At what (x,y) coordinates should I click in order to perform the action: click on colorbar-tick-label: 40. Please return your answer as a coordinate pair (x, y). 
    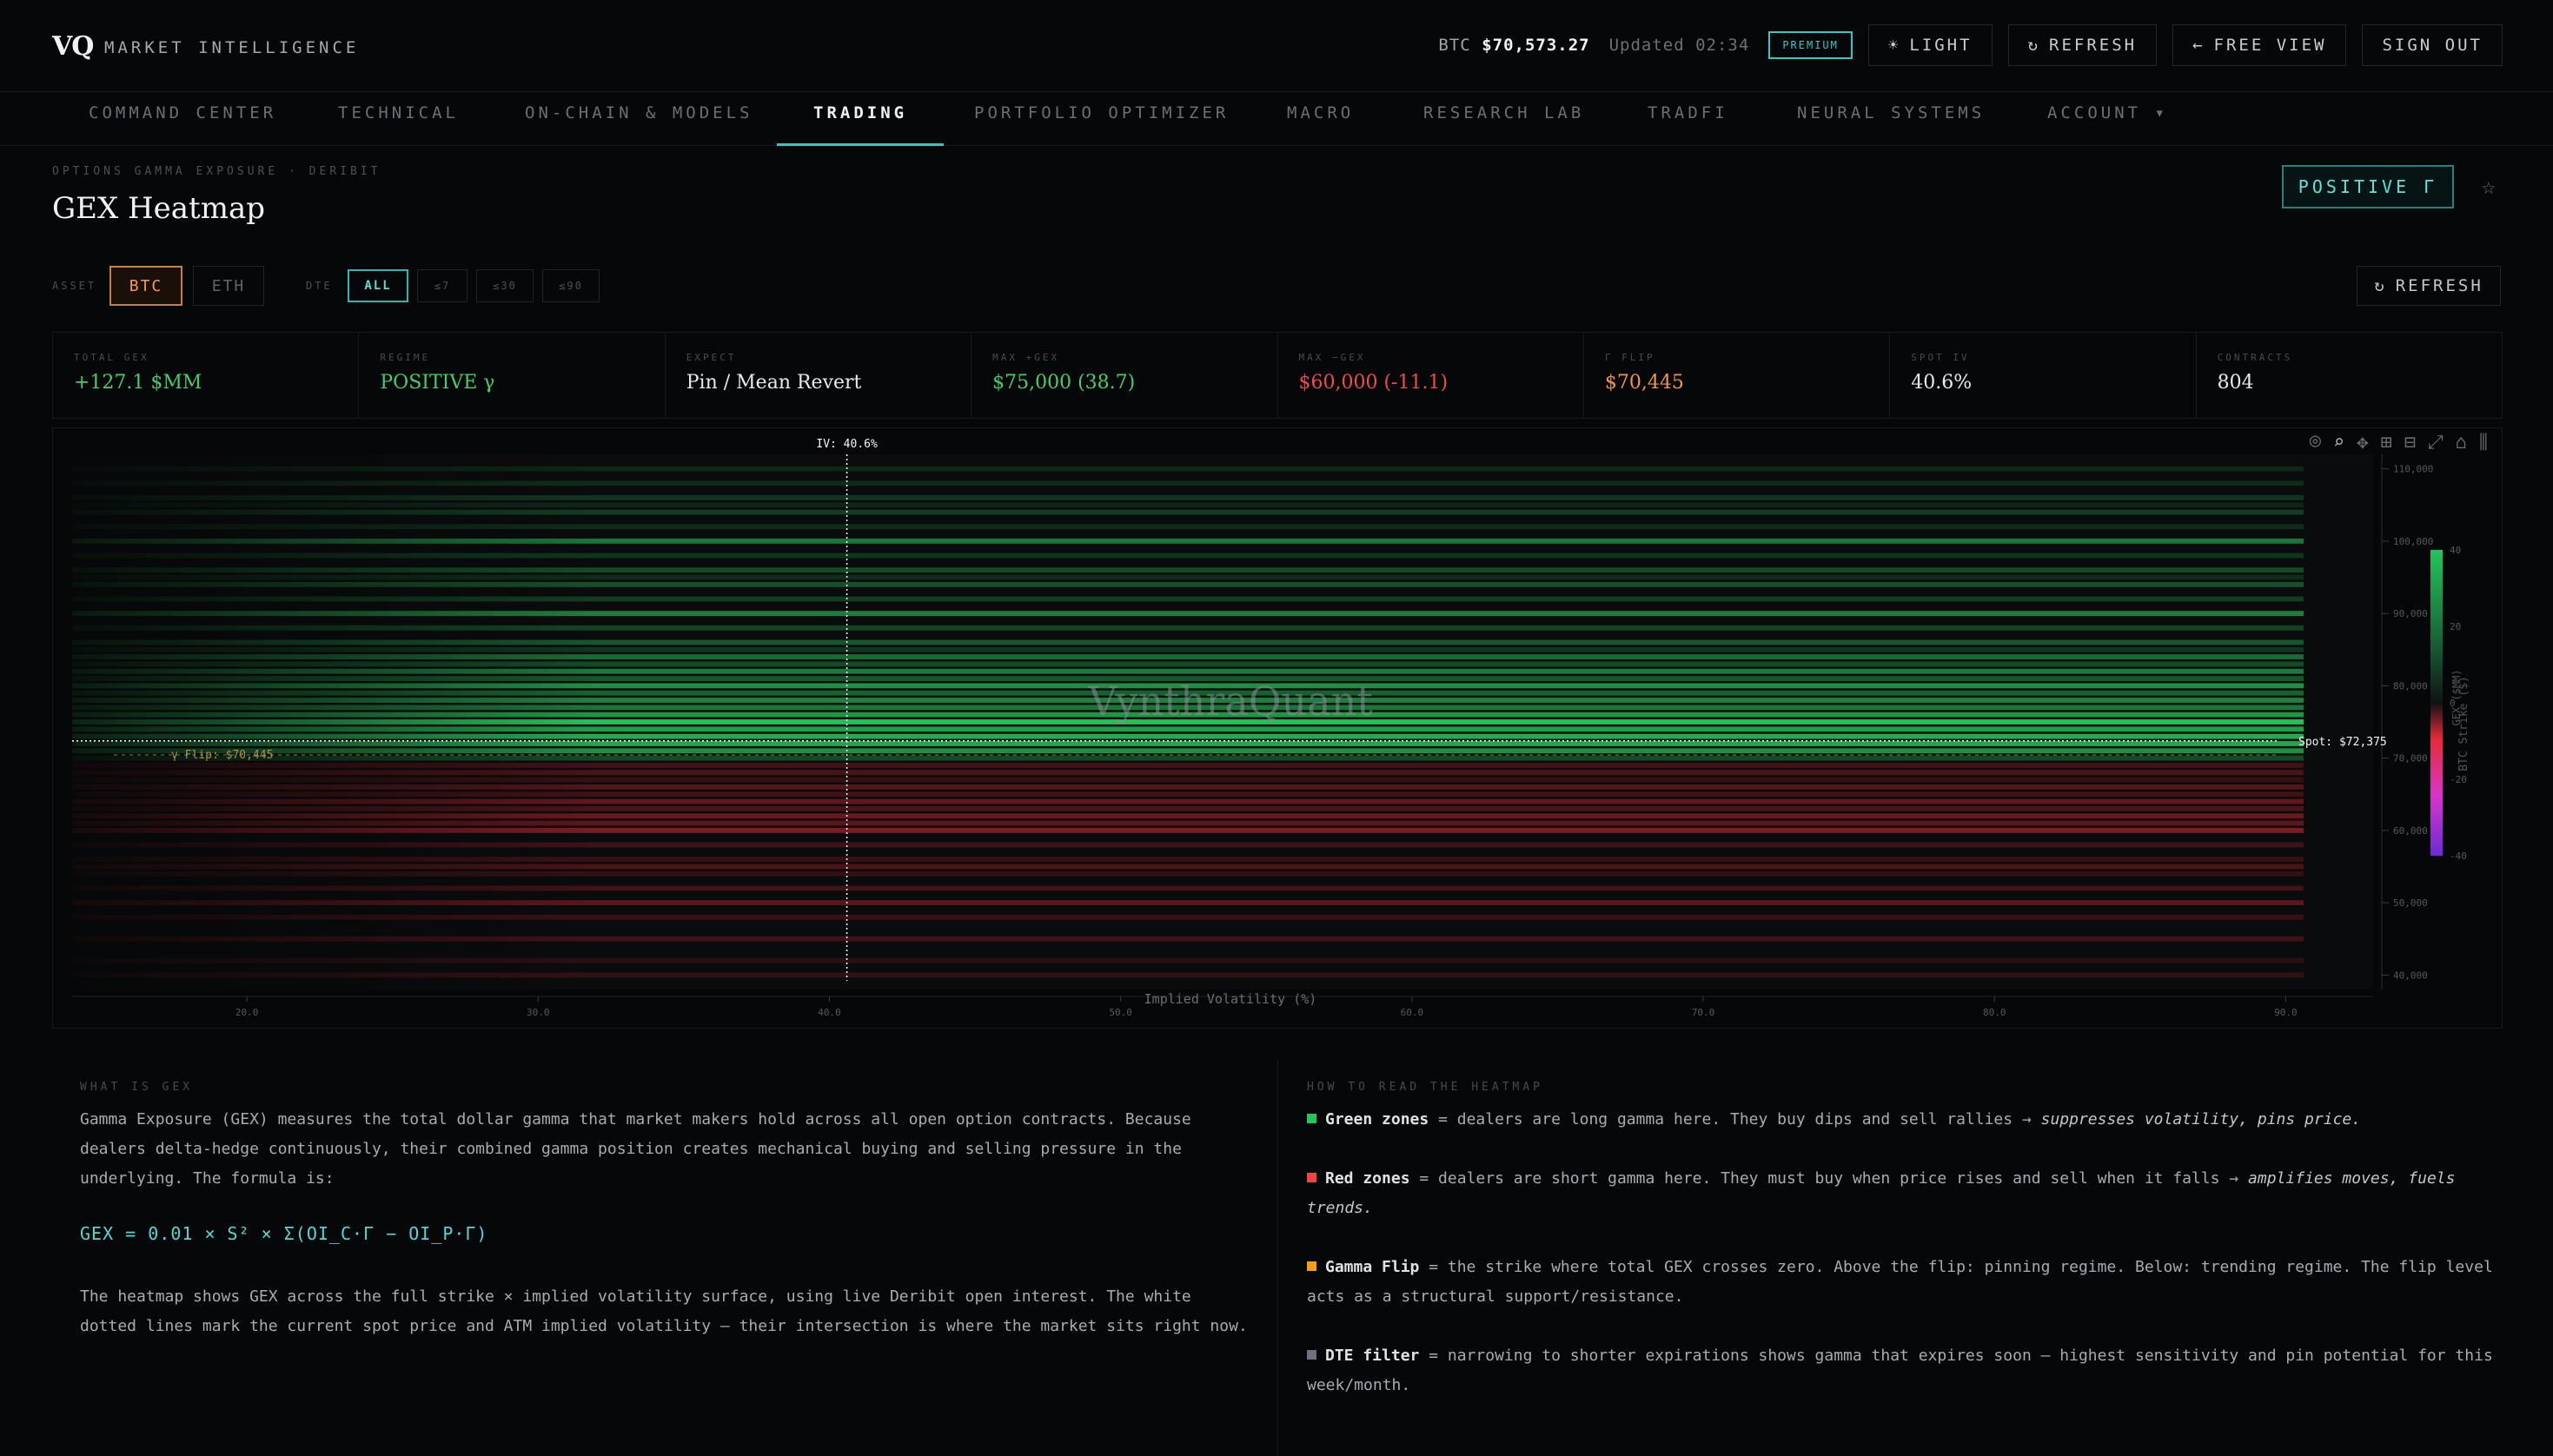
    Looking at the image, I should click on (2455, 550).